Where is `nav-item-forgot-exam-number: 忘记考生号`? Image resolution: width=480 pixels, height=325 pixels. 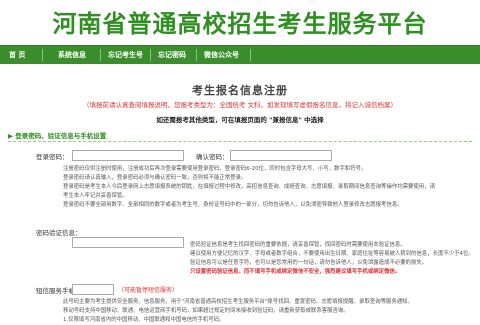 nav-item-forgot-exam-number: 忘记考生号 is located at coordinates (125, 55).